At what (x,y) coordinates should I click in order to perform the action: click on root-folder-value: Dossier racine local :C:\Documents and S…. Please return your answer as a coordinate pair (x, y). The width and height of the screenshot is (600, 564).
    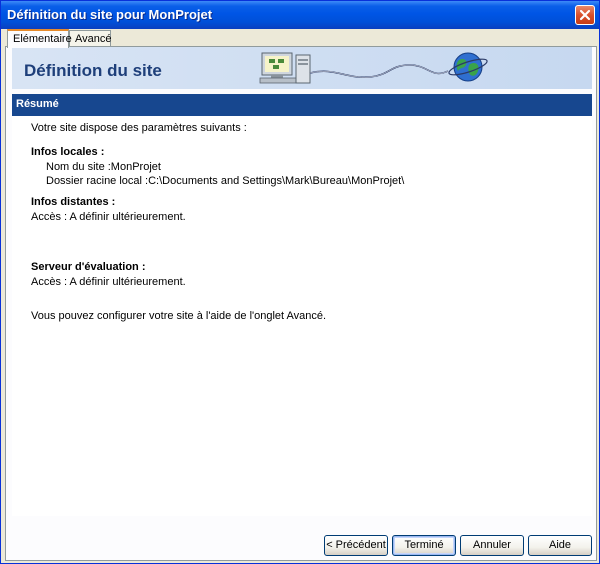
    Looking at the image, I should click on (225, 181).